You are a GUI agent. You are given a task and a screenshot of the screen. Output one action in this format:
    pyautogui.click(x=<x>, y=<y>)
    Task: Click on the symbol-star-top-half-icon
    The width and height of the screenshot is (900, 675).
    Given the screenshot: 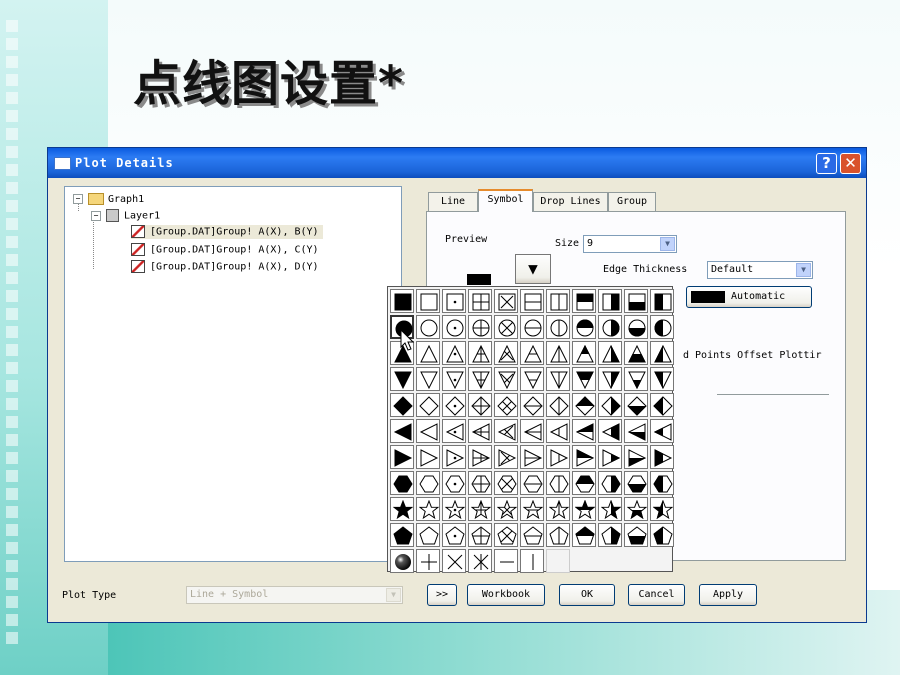 What is the action you would take?
    pyautogui.click(x=584, y=509)
    